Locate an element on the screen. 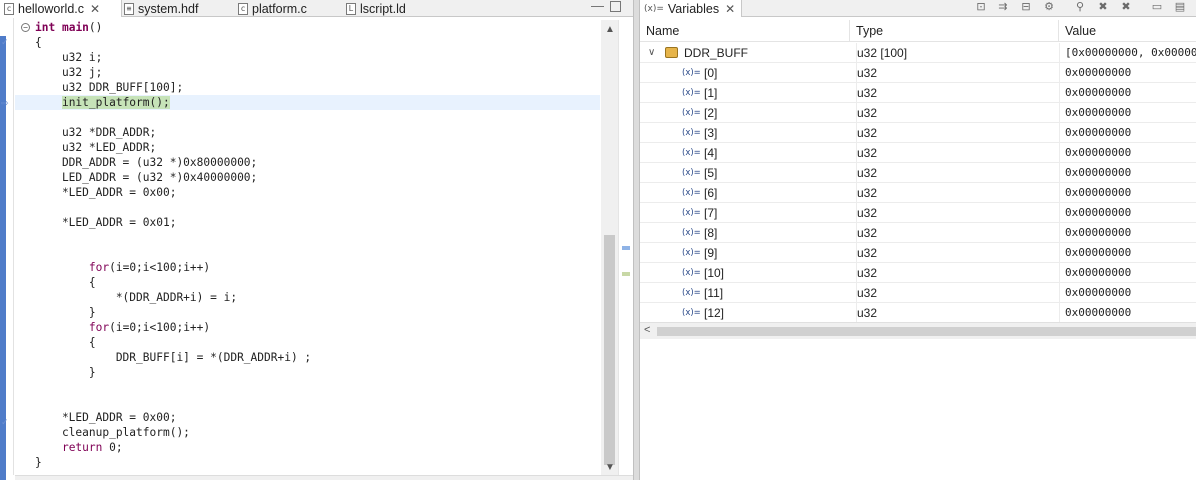 The height and width of the screenshot is (480, 1196). variables-table-header: Name Type Value is located at coordinates (918, 31).